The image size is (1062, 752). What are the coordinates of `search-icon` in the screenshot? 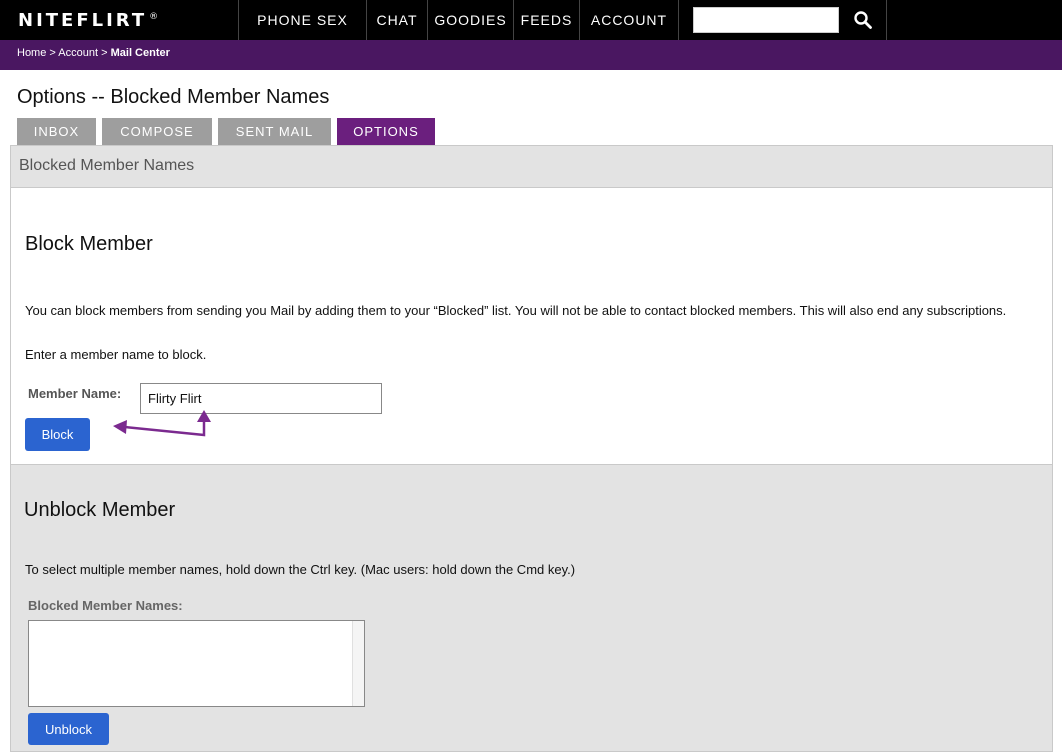 It's located at (862, 20).